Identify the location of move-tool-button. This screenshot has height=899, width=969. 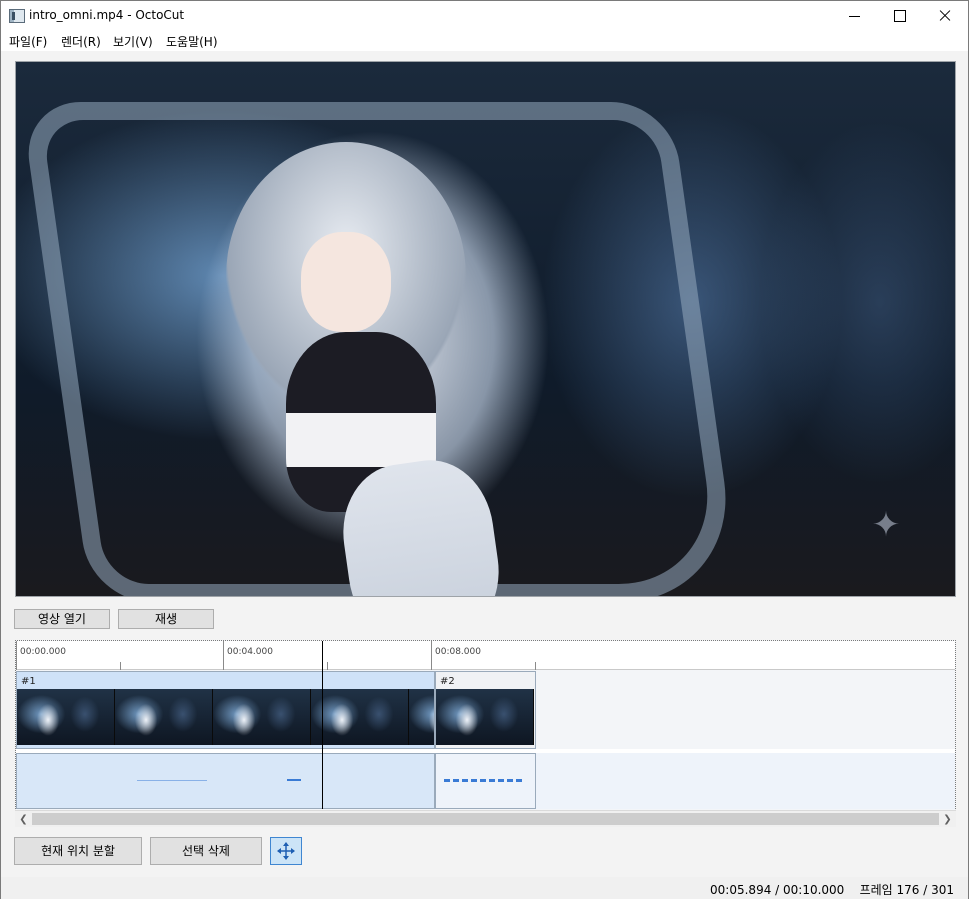
(286, 851).